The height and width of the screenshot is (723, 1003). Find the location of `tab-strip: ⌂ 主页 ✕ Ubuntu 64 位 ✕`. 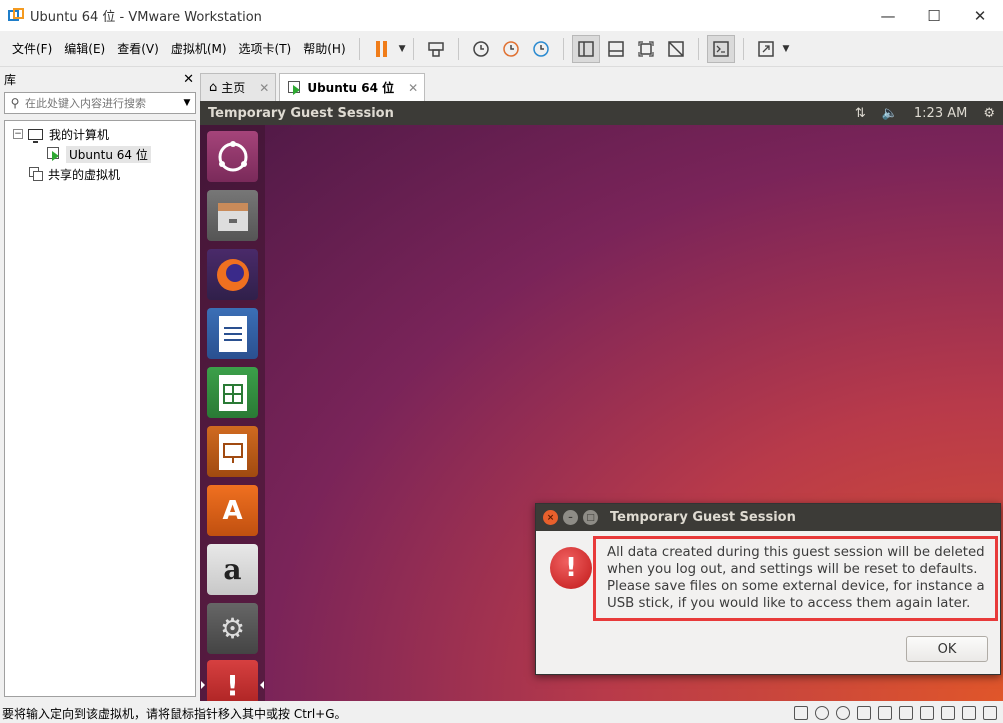

tab-strip: ⌂ 主页 ✕ Ubuntu 64 位 ✕ is located at coordinates (314, 87).